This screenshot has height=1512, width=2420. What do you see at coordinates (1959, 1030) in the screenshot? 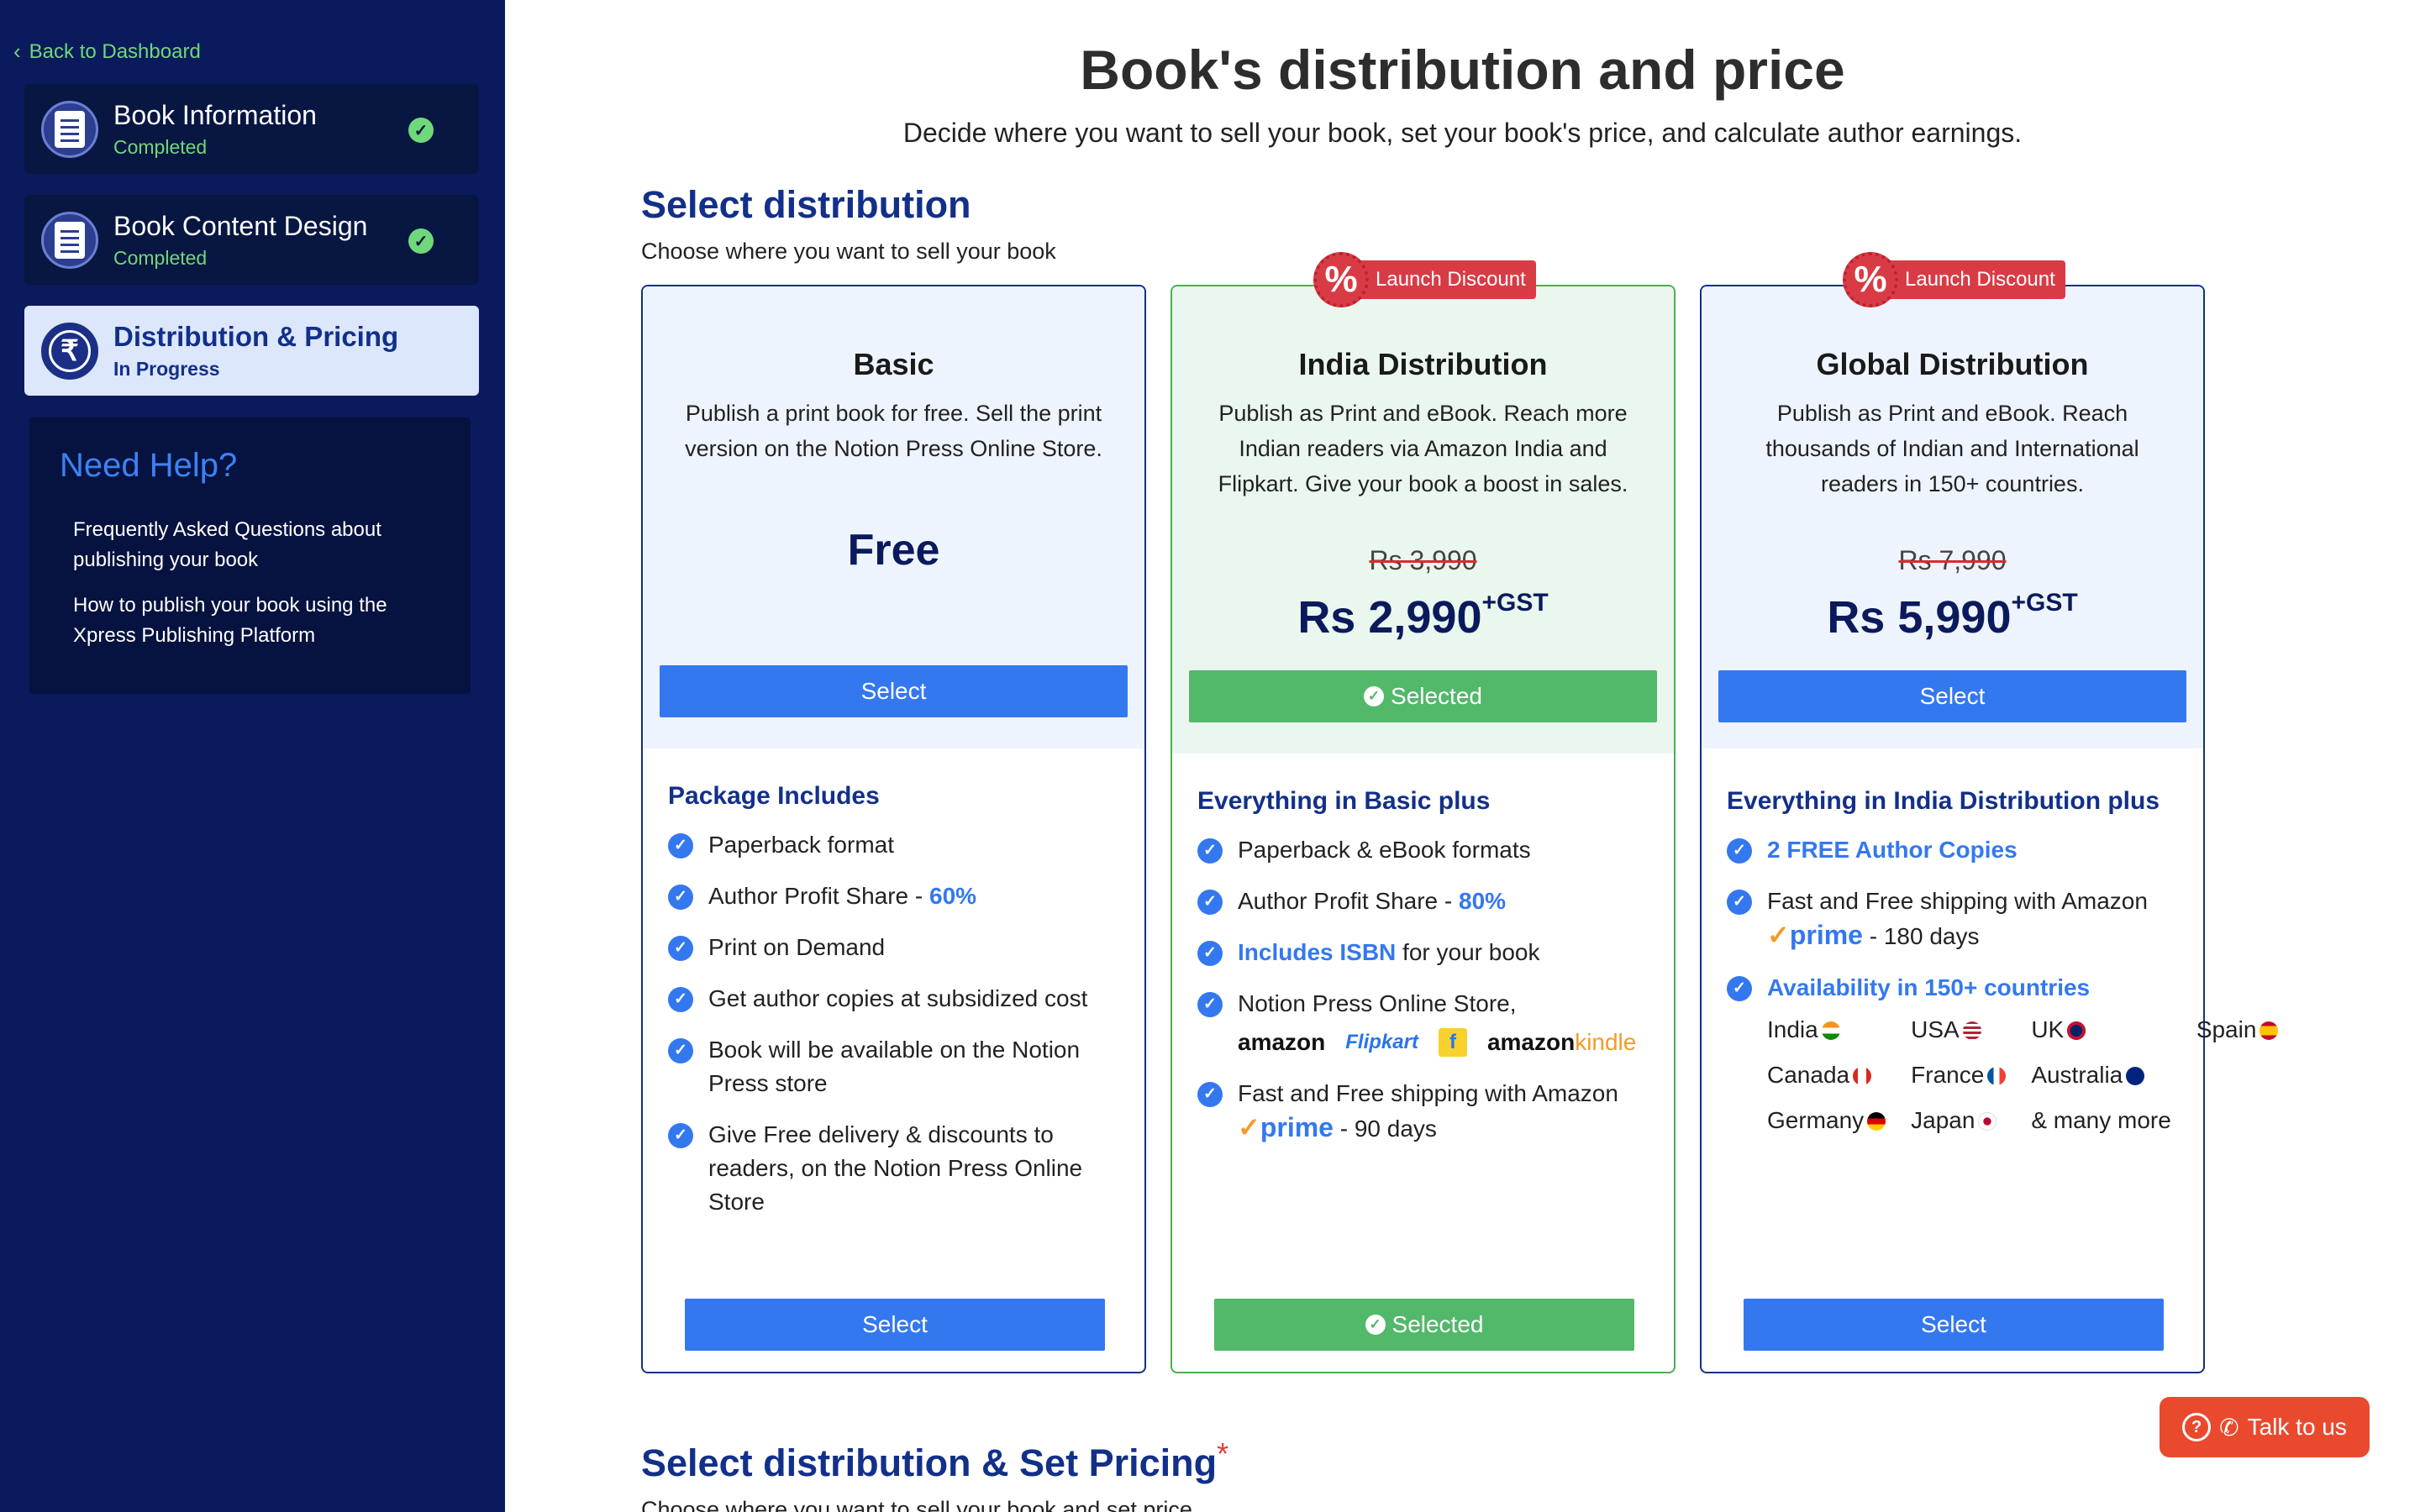
I see `country-usa: USA` at bounding box center [1959, 1030].